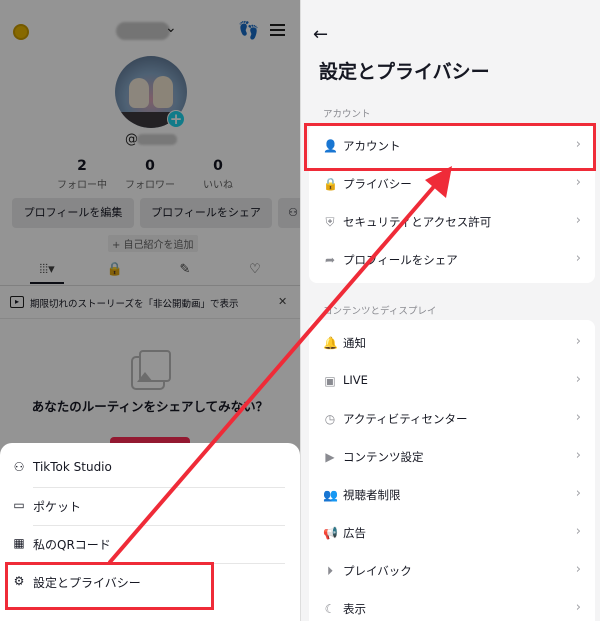 The image size is (600, 621). What do you see at coordinates (355, 380) in the screenshot?
I see `settings-item-label: LIVE` at bounding box center [355, 380].